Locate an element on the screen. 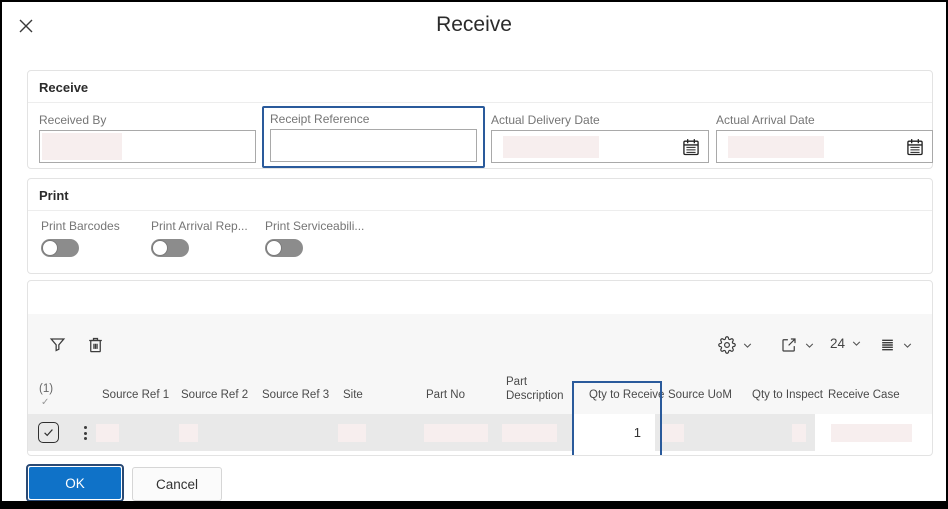 The width and height of the screenshot is (948, 509). column-header-source-uom: Source UoM is located at coordinates (700, 395).